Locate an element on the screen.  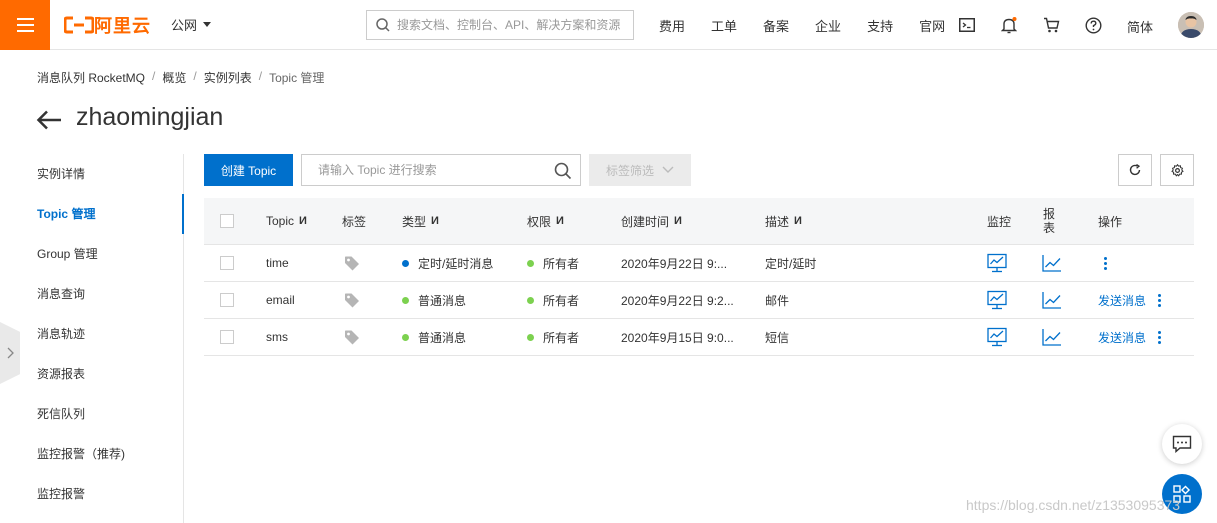
top-navbar: 阿里云 公网 费用 工单 备案 企业 支持 官网 简体 is located at coordinates (608, 25).